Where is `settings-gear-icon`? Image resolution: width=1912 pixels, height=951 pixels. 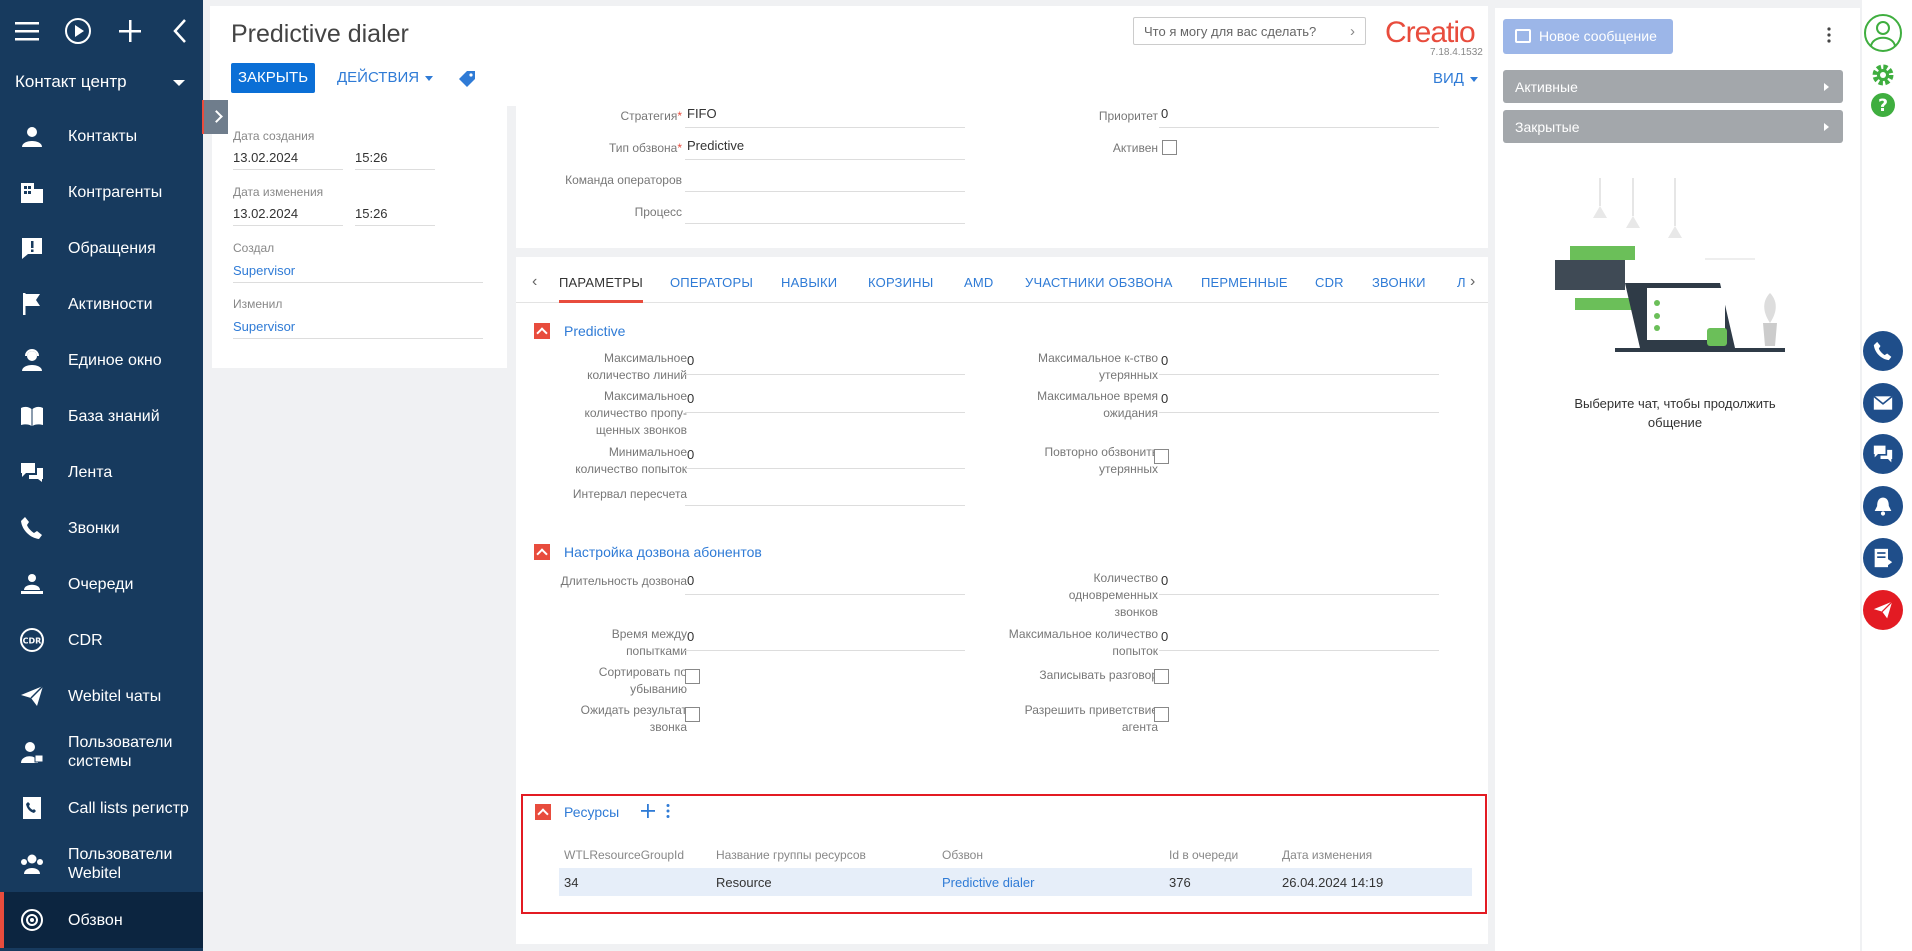 settings-gear-icon is located at coordinates (1883, 75).